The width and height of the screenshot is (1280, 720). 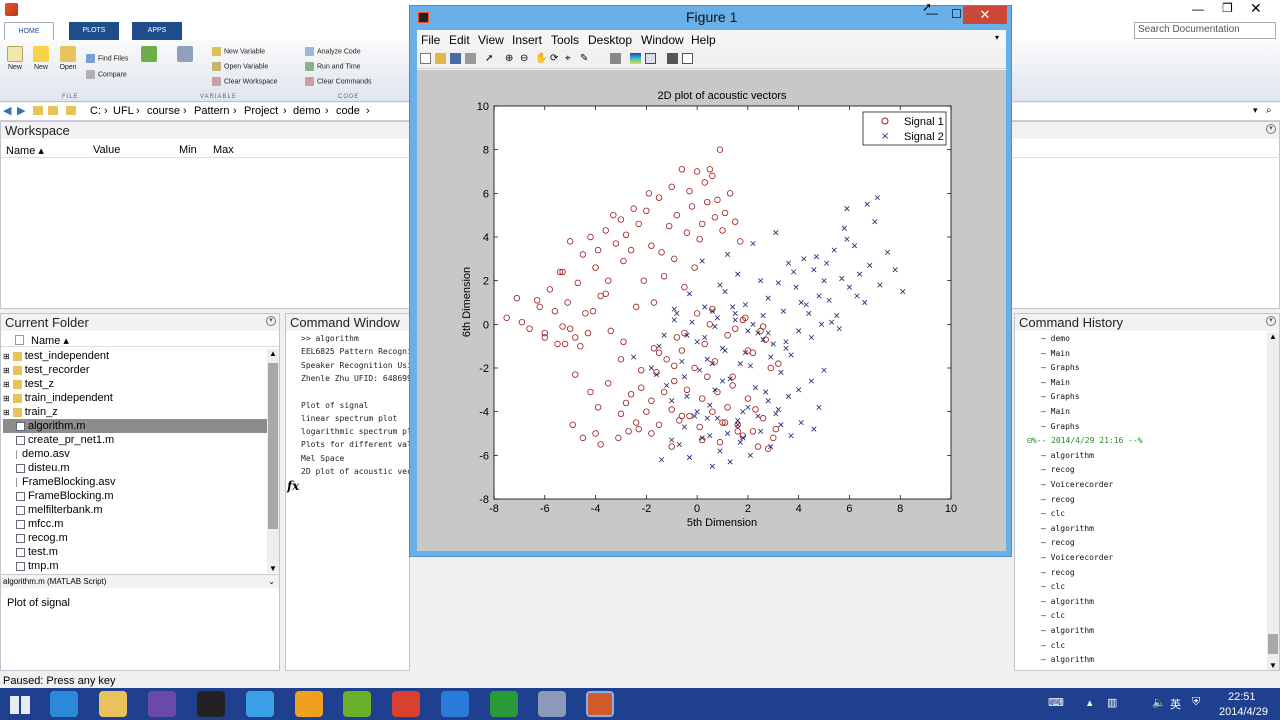 I want to click on current-folder-menu-icon: ▾, so click(x=271, y=321).